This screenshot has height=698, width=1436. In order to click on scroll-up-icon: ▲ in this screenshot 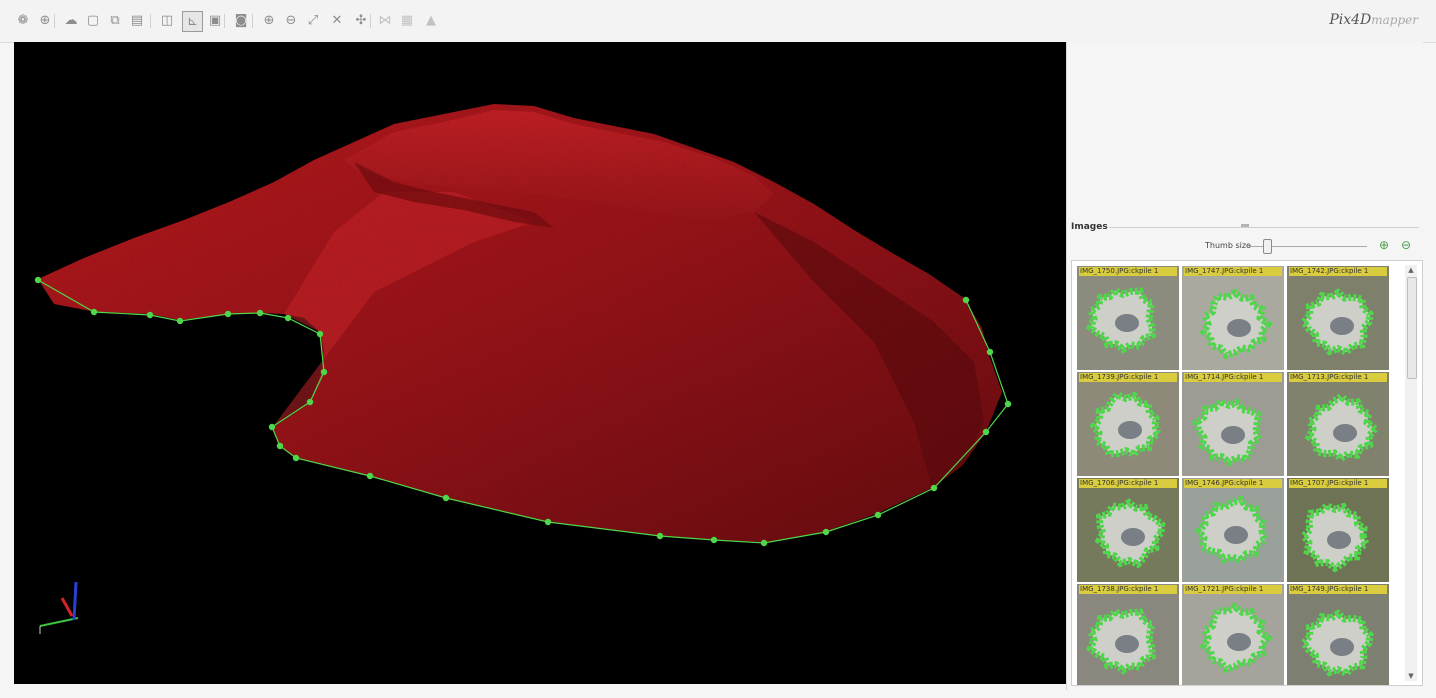, I will do `click(1411, 270)`.